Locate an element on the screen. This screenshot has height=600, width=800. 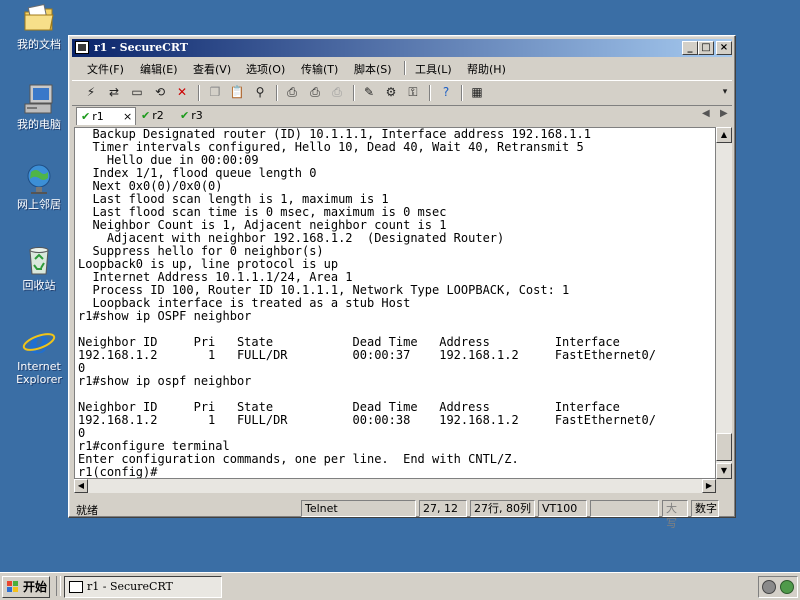
print-setup-icon: ⎙ is located at coordinates (337, 92).